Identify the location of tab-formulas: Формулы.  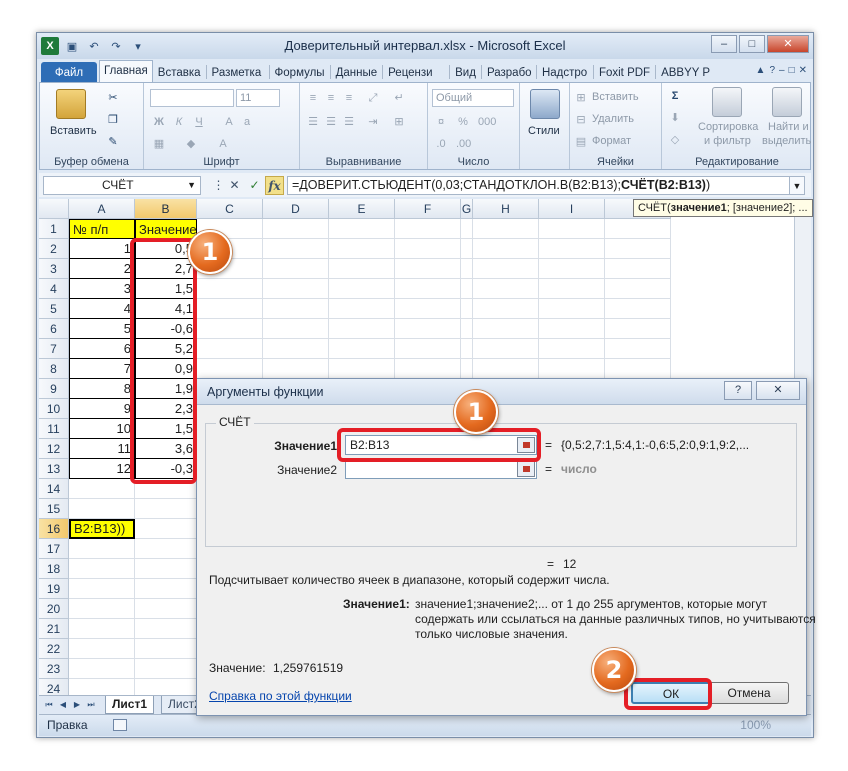
(300, 72).